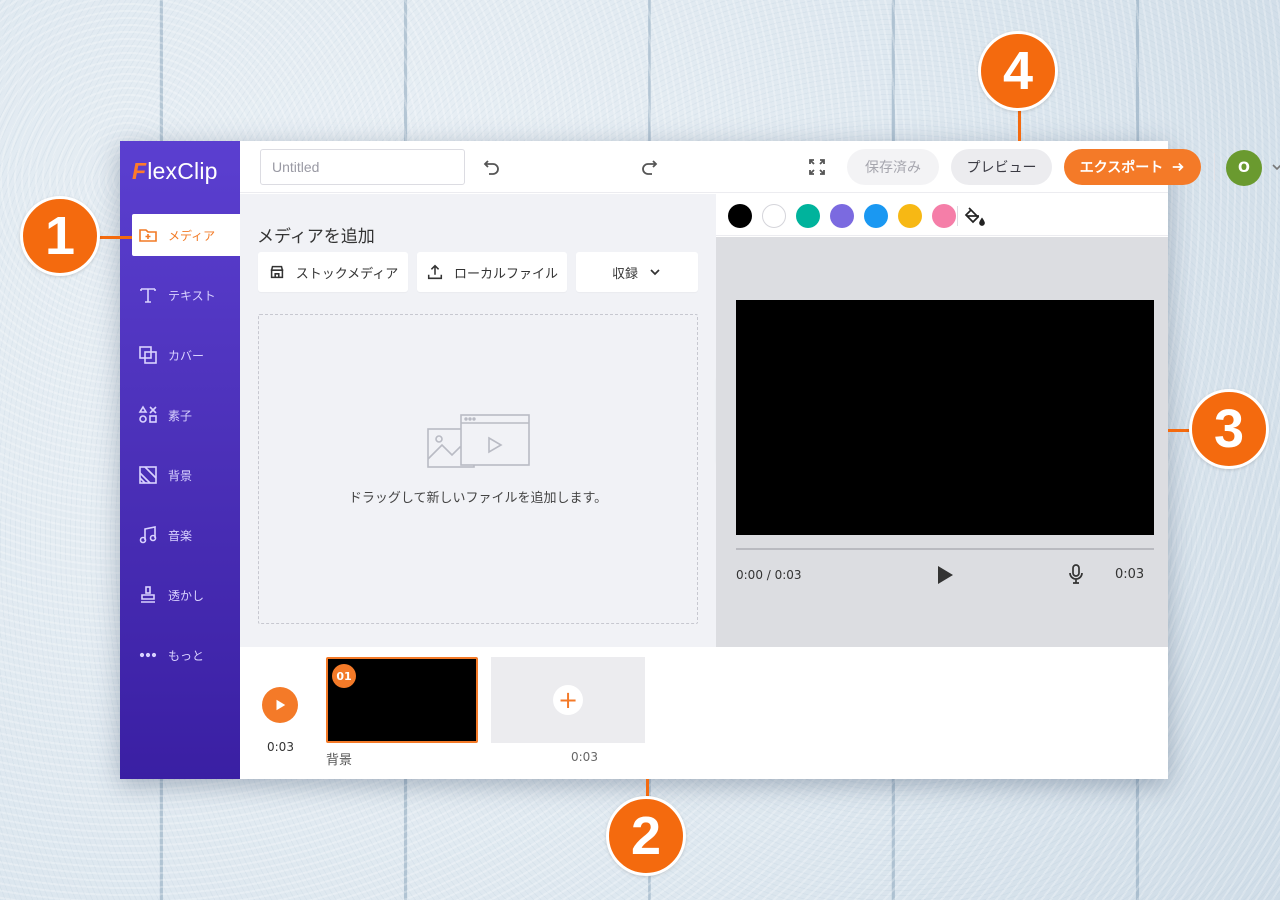  Describe the element at coordinates (910, 216) in the screenshot. I see `color-swatch-yellow` at that location.